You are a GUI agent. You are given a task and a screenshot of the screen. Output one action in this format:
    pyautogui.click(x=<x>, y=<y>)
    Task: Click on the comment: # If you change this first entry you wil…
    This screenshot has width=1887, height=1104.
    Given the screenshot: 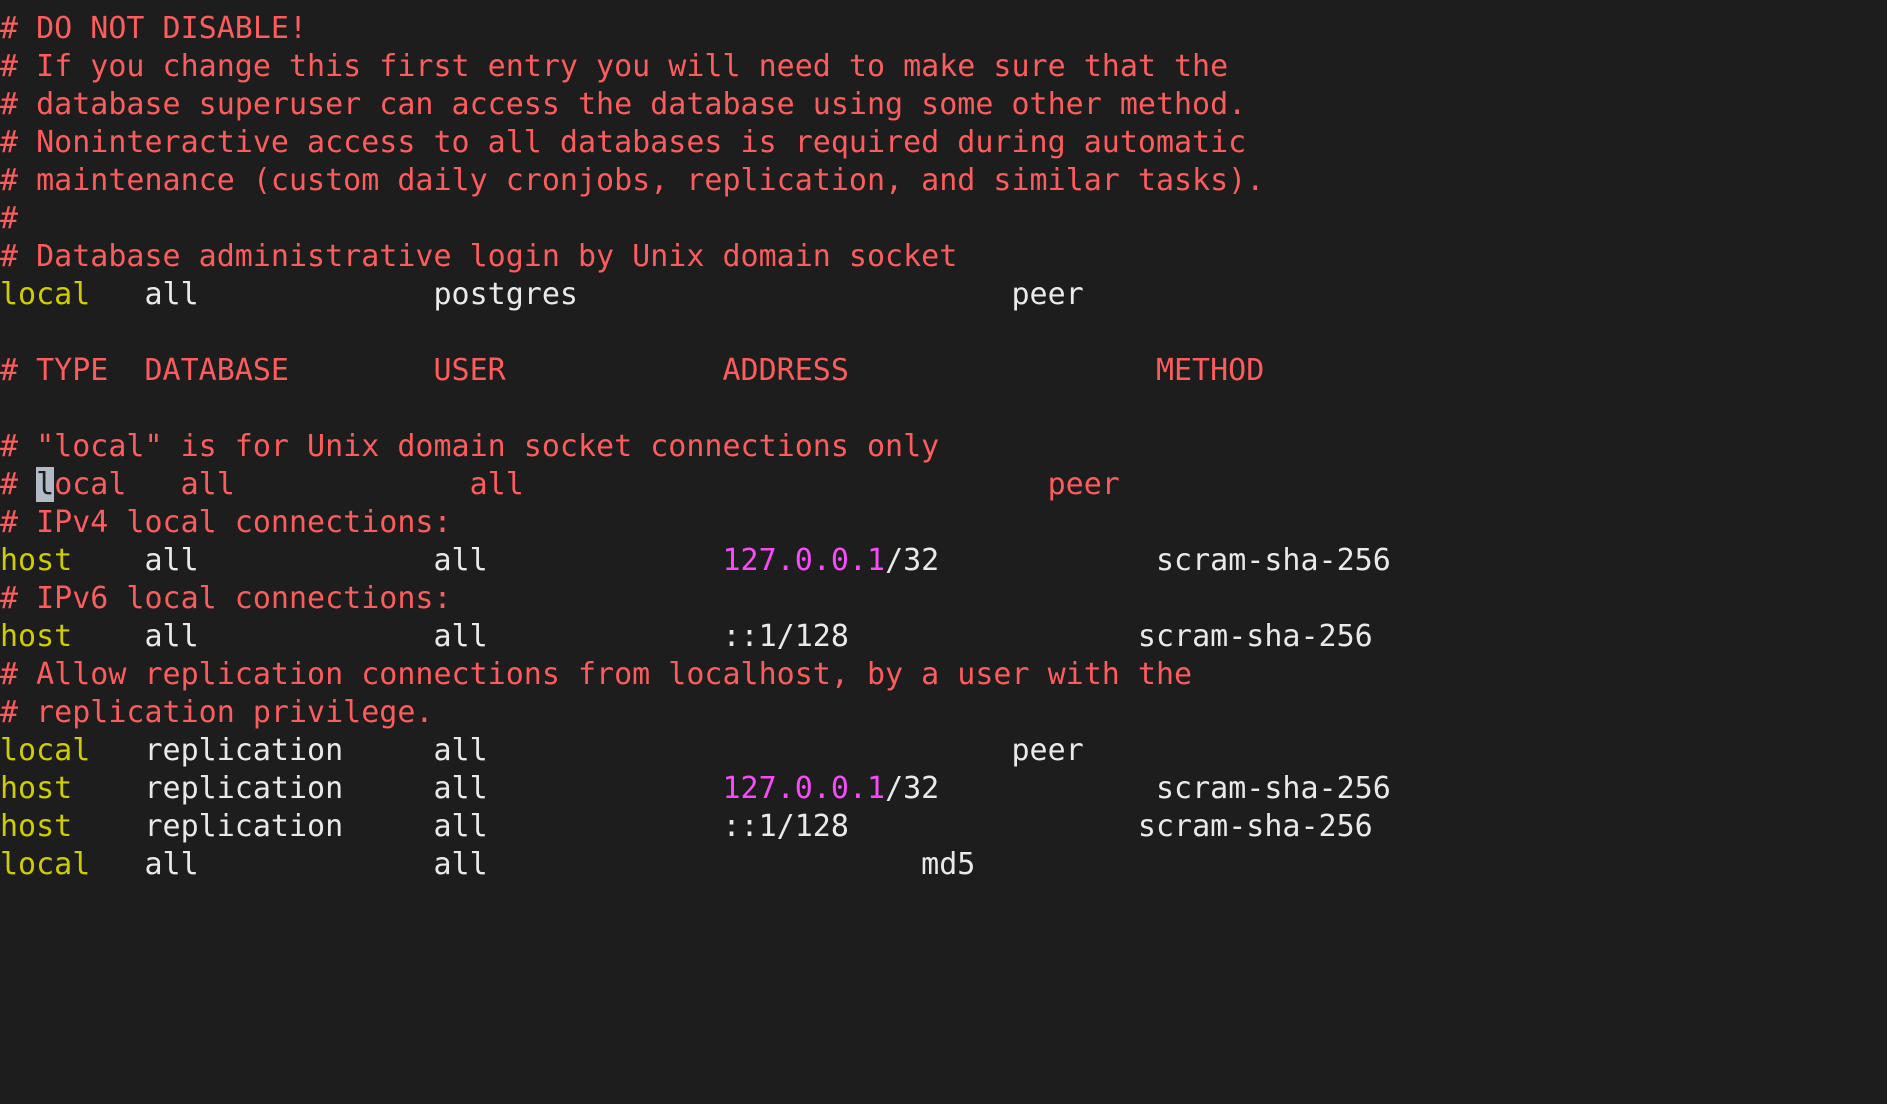 What is the action you would take?
    pyautogui.click(x=614, y=66)
    